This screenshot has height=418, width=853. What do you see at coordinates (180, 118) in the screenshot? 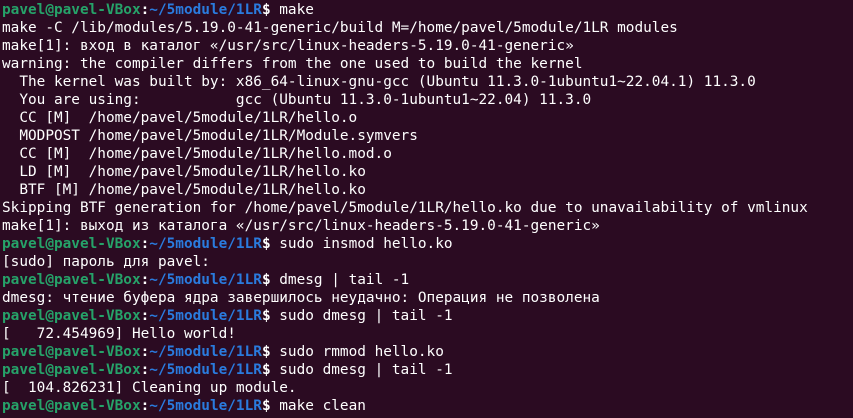
I see `output-text: CC [M] /home/pavel/5module/1LR/hello.o` at bounding box center [180, 118].